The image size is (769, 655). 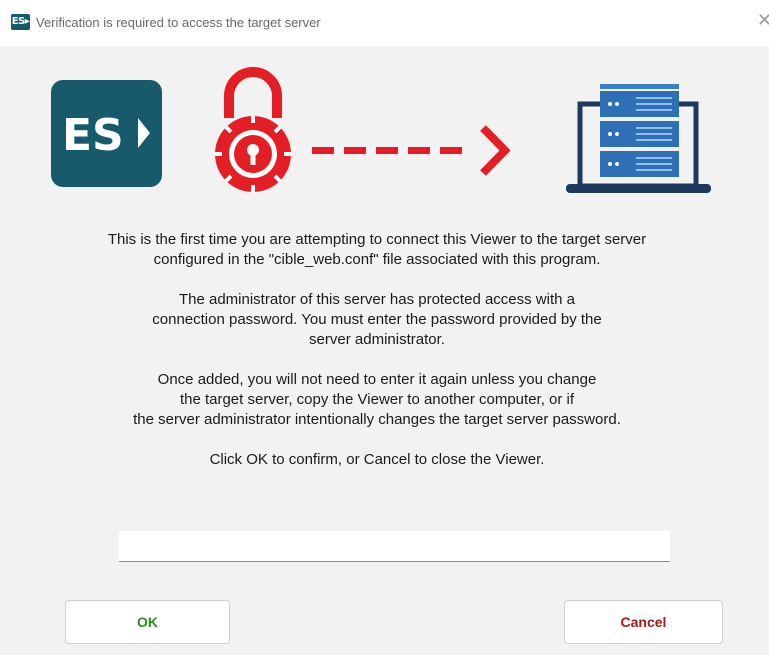 What do you see at coordinates (20, 22) in the screenshot?
I see `app-logo-icon: ES▸` at bounding box center [20, 22].